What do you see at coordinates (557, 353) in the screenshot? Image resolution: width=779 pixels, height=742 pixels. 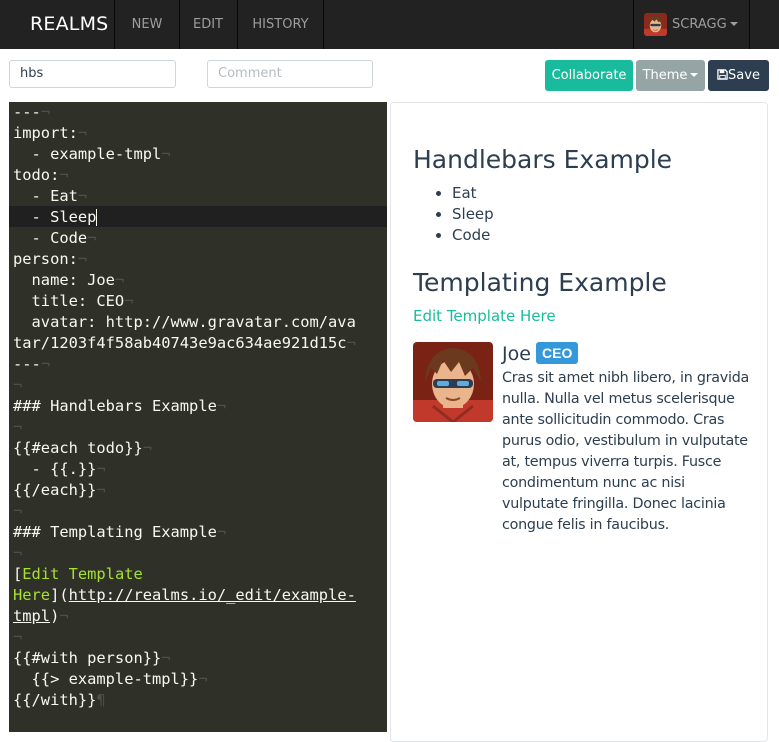 I see `title-badge: CEO` at bounding box center [557, 353].